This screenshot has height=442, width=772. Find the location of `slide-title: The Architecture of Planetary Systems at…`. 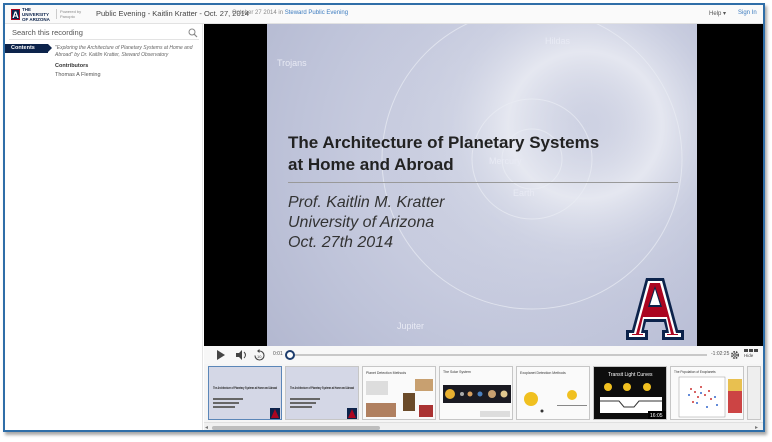

slide-title: The Architecture of Planetary Systems at… is located at coordinates (468, 154).